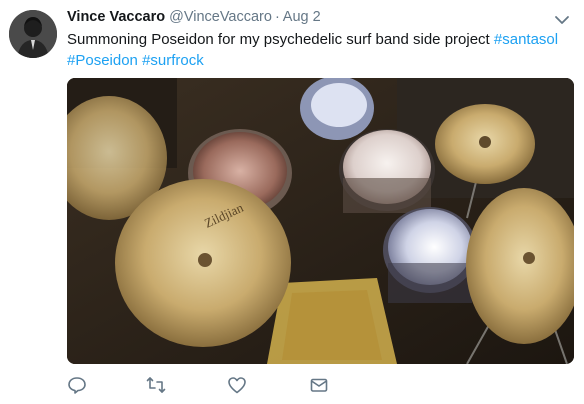 The height and width of the screenshot is (404, 584). Describe the element at coordinates (217, 386) in the screenshot. I see `tweet-actions` at that location.